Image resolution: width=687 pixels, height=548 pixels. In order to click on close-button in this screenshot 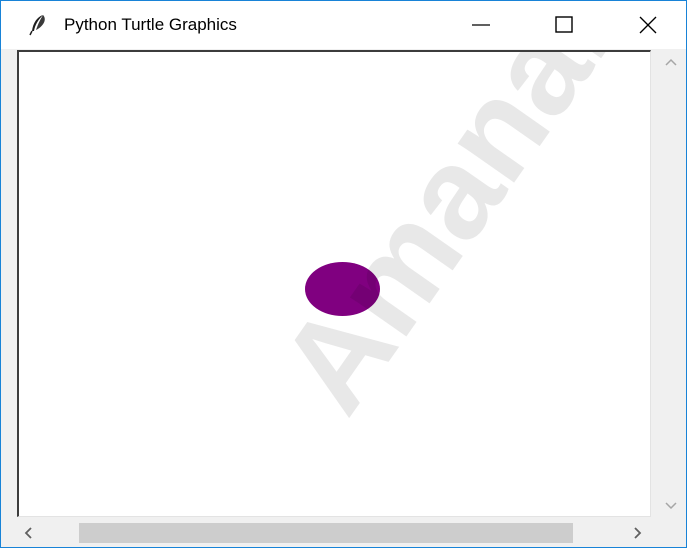, I will do `click(648, 25)`.